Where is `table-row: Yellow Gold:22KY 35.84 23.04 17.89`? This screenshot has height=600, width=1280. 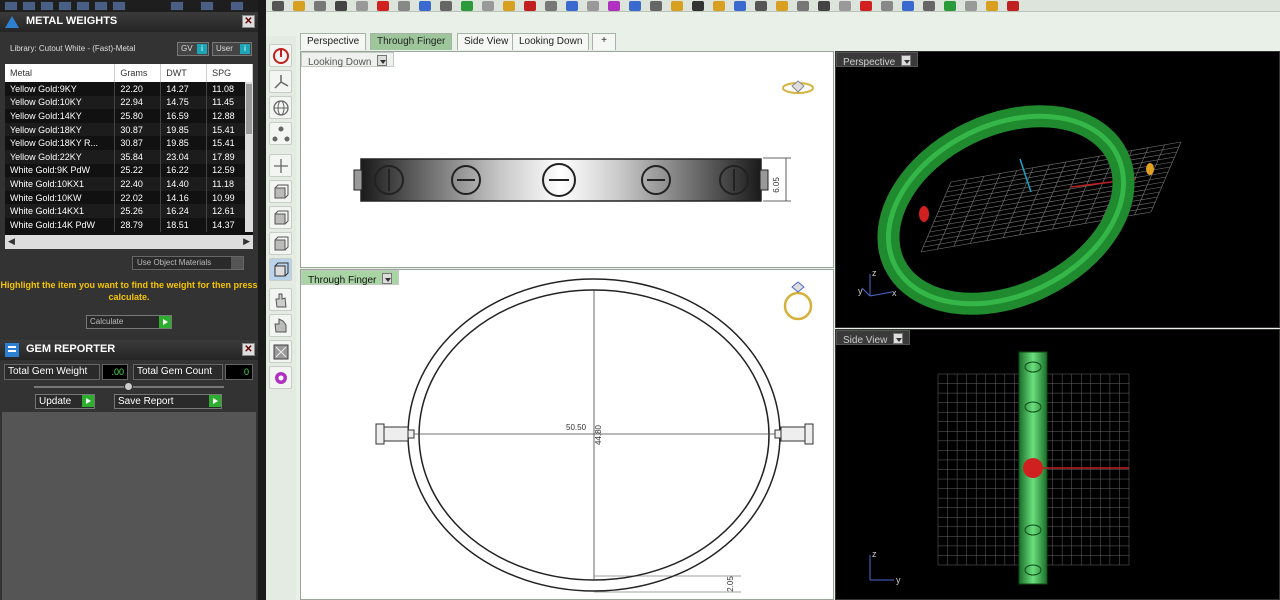
table-row: Yellow Gold:22KY 35.84 23.04 17.89 is located at coordinates (129, 156).